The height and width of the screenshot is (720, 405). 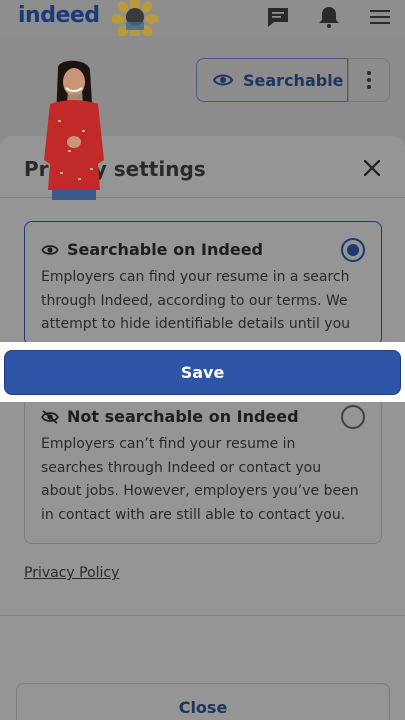 I want to click on not-searchable-option-title: Not searchable on Indeed, so click(x=183, y=416).